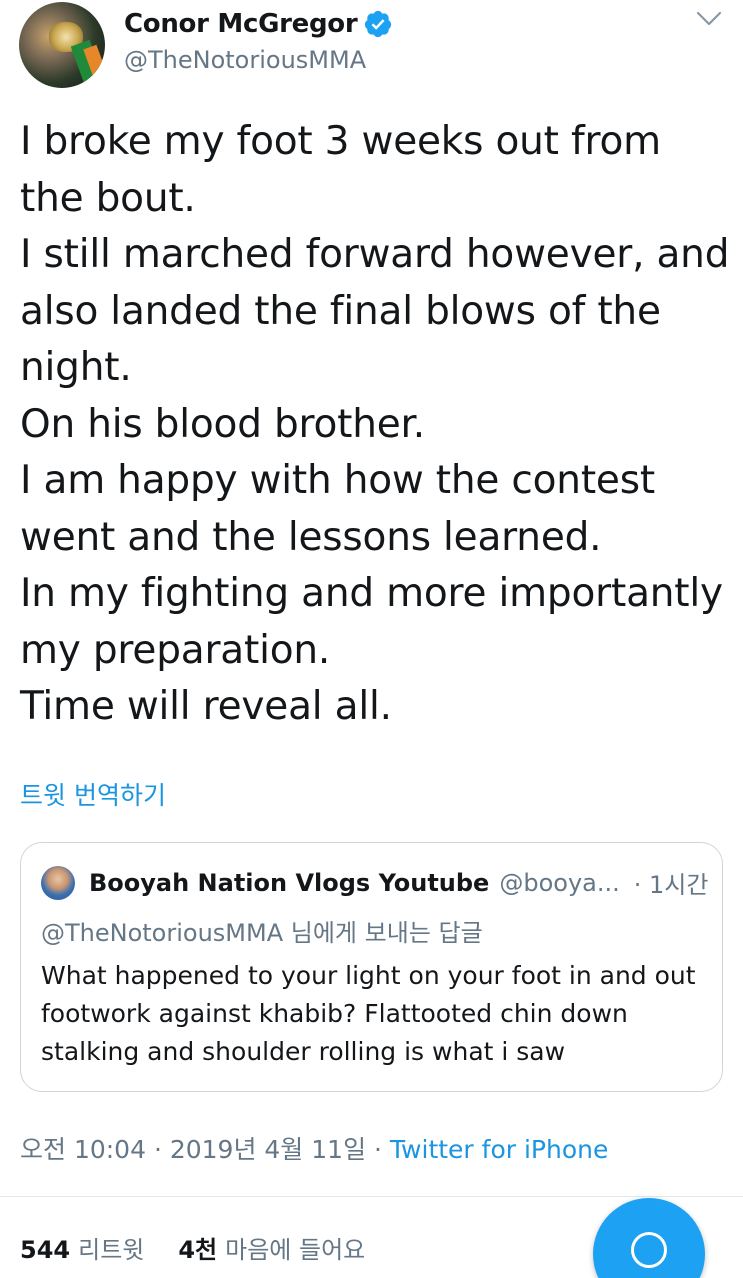  Describe the element at coordinates (111, 1250) in the screenshot. I see `retweets-label: 리트윗` at that location.